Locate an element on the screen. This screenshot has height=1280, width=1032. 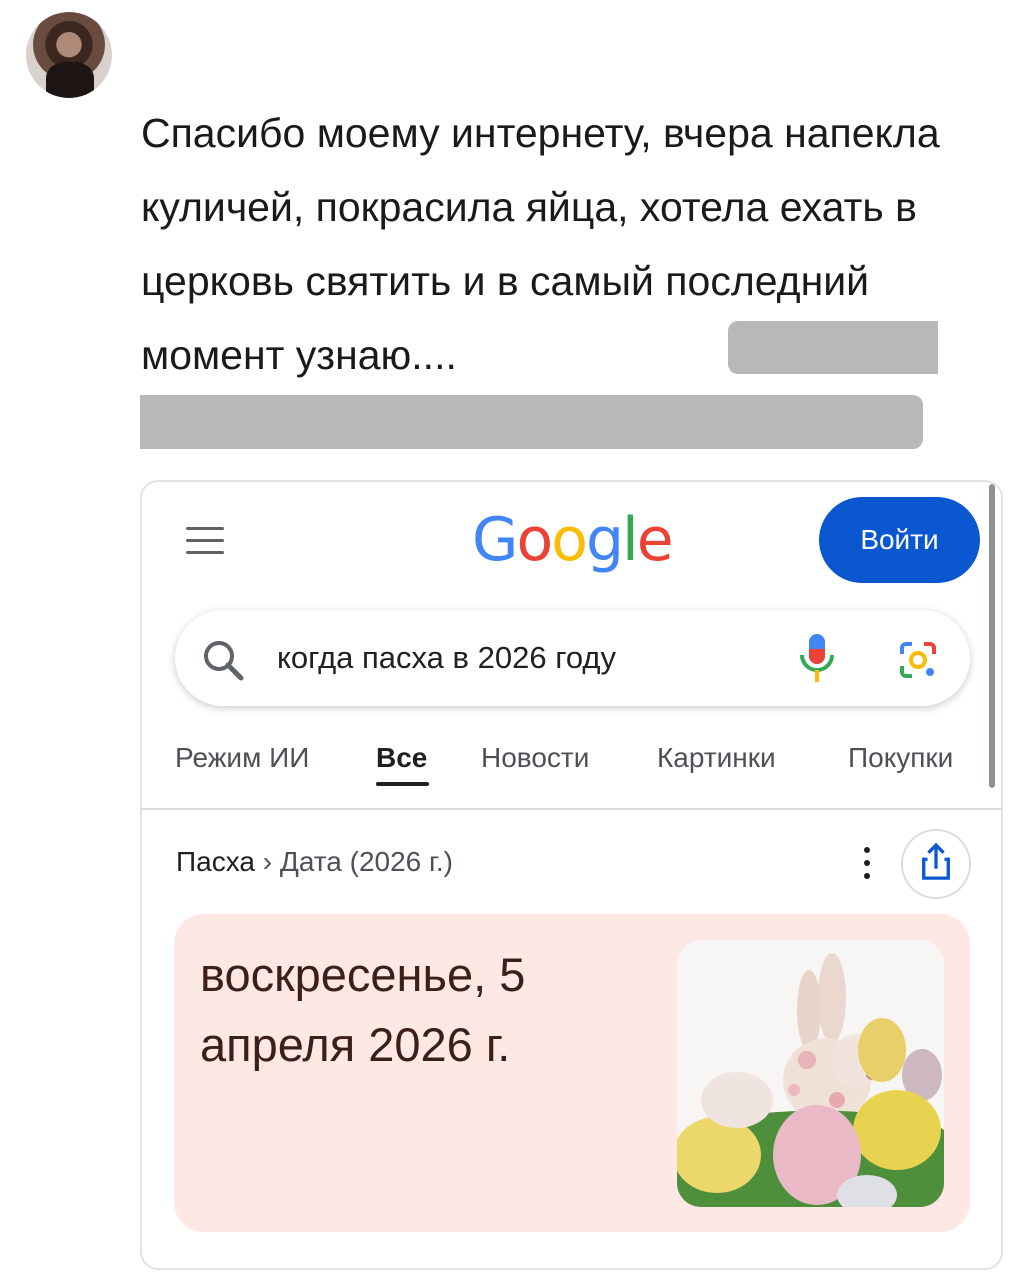
more-vert-icon is located at coordinates (867, 863).